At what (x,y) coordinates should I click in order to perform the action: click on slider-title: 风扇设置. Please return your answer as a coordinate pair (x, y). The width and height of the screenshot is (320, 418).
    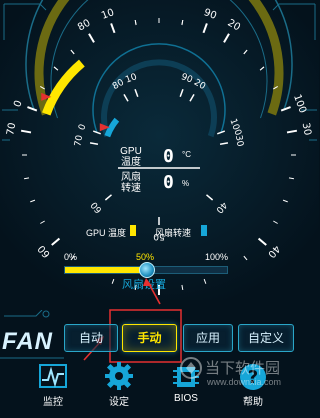
    Looking at the image, I should click on (144, 285).